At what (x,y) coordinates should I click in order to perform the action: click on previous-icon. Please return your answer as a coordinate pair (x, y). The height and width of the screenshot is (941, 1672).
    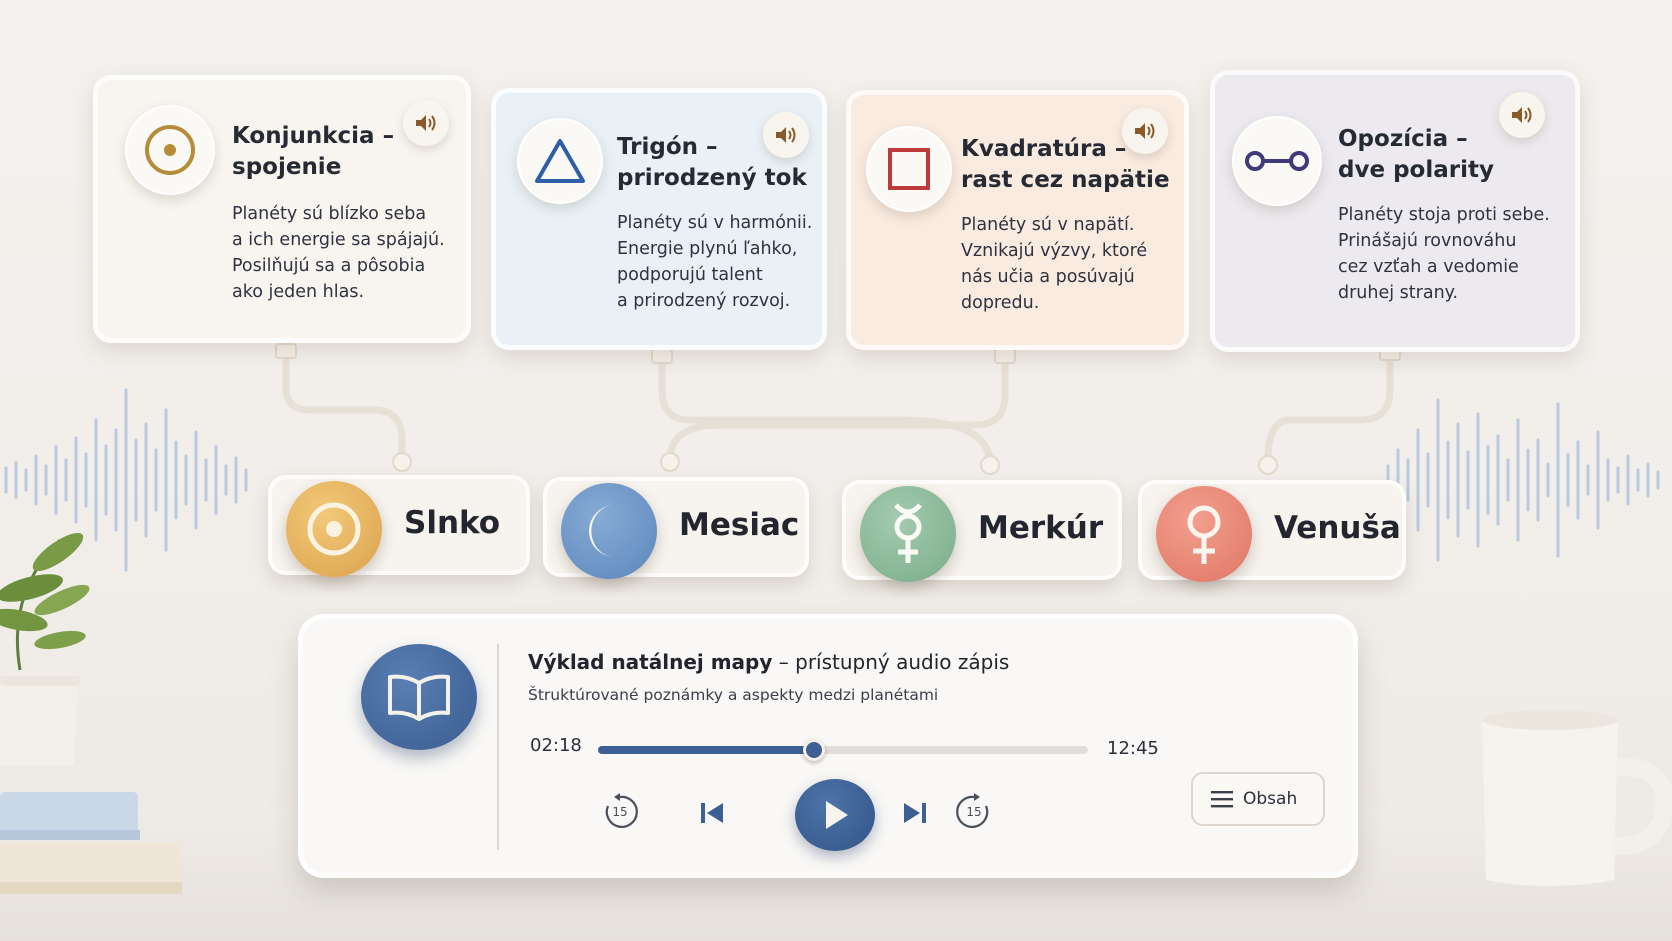
    Looking at the image, I should click on (712, 813).